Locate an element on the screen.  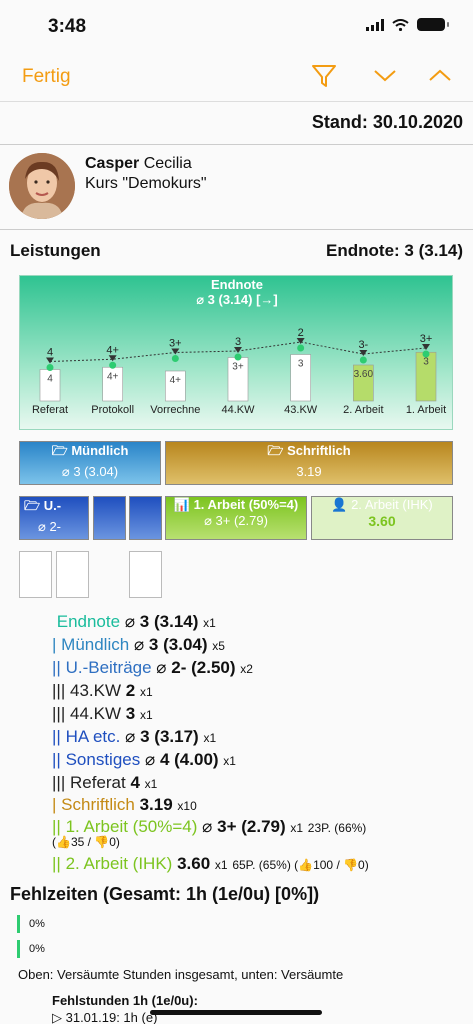
summary-value: 3 (3.14) is located at coordinates (169, 621).